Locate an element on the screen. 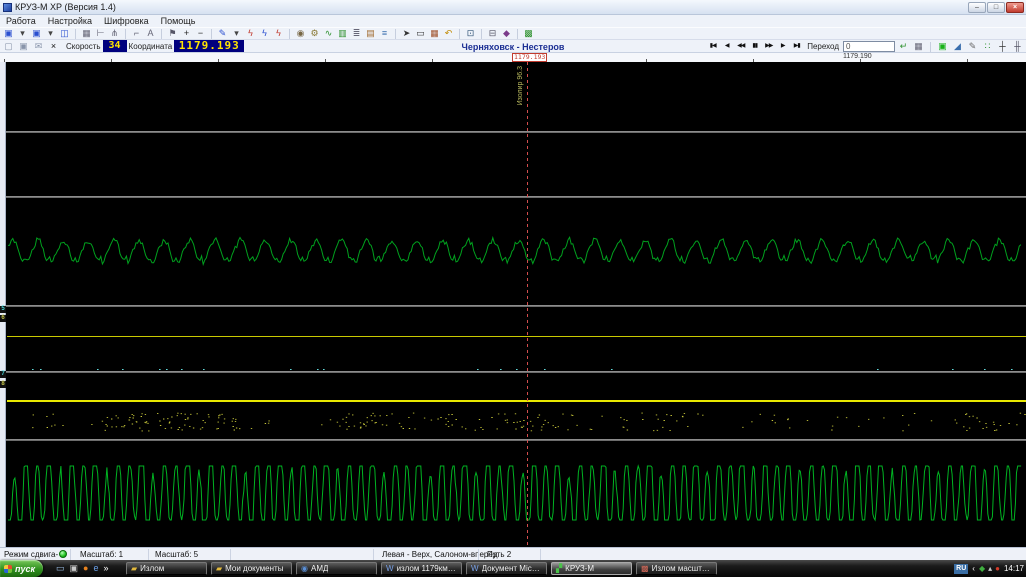 This screenshot has height=577, width=1026. copy-doc-button: ▣ is located at coordinates (23, 46).